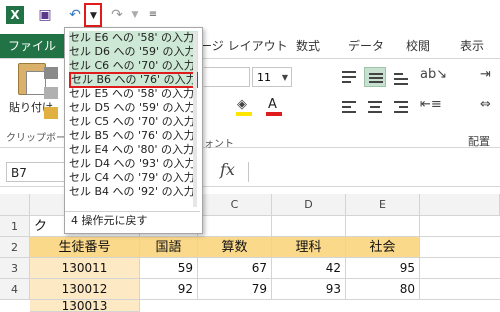  Describe the element at coordinates (133, 52) in the screenshot. I see `undo-item: セル D6 への '59' の入力` at that location.